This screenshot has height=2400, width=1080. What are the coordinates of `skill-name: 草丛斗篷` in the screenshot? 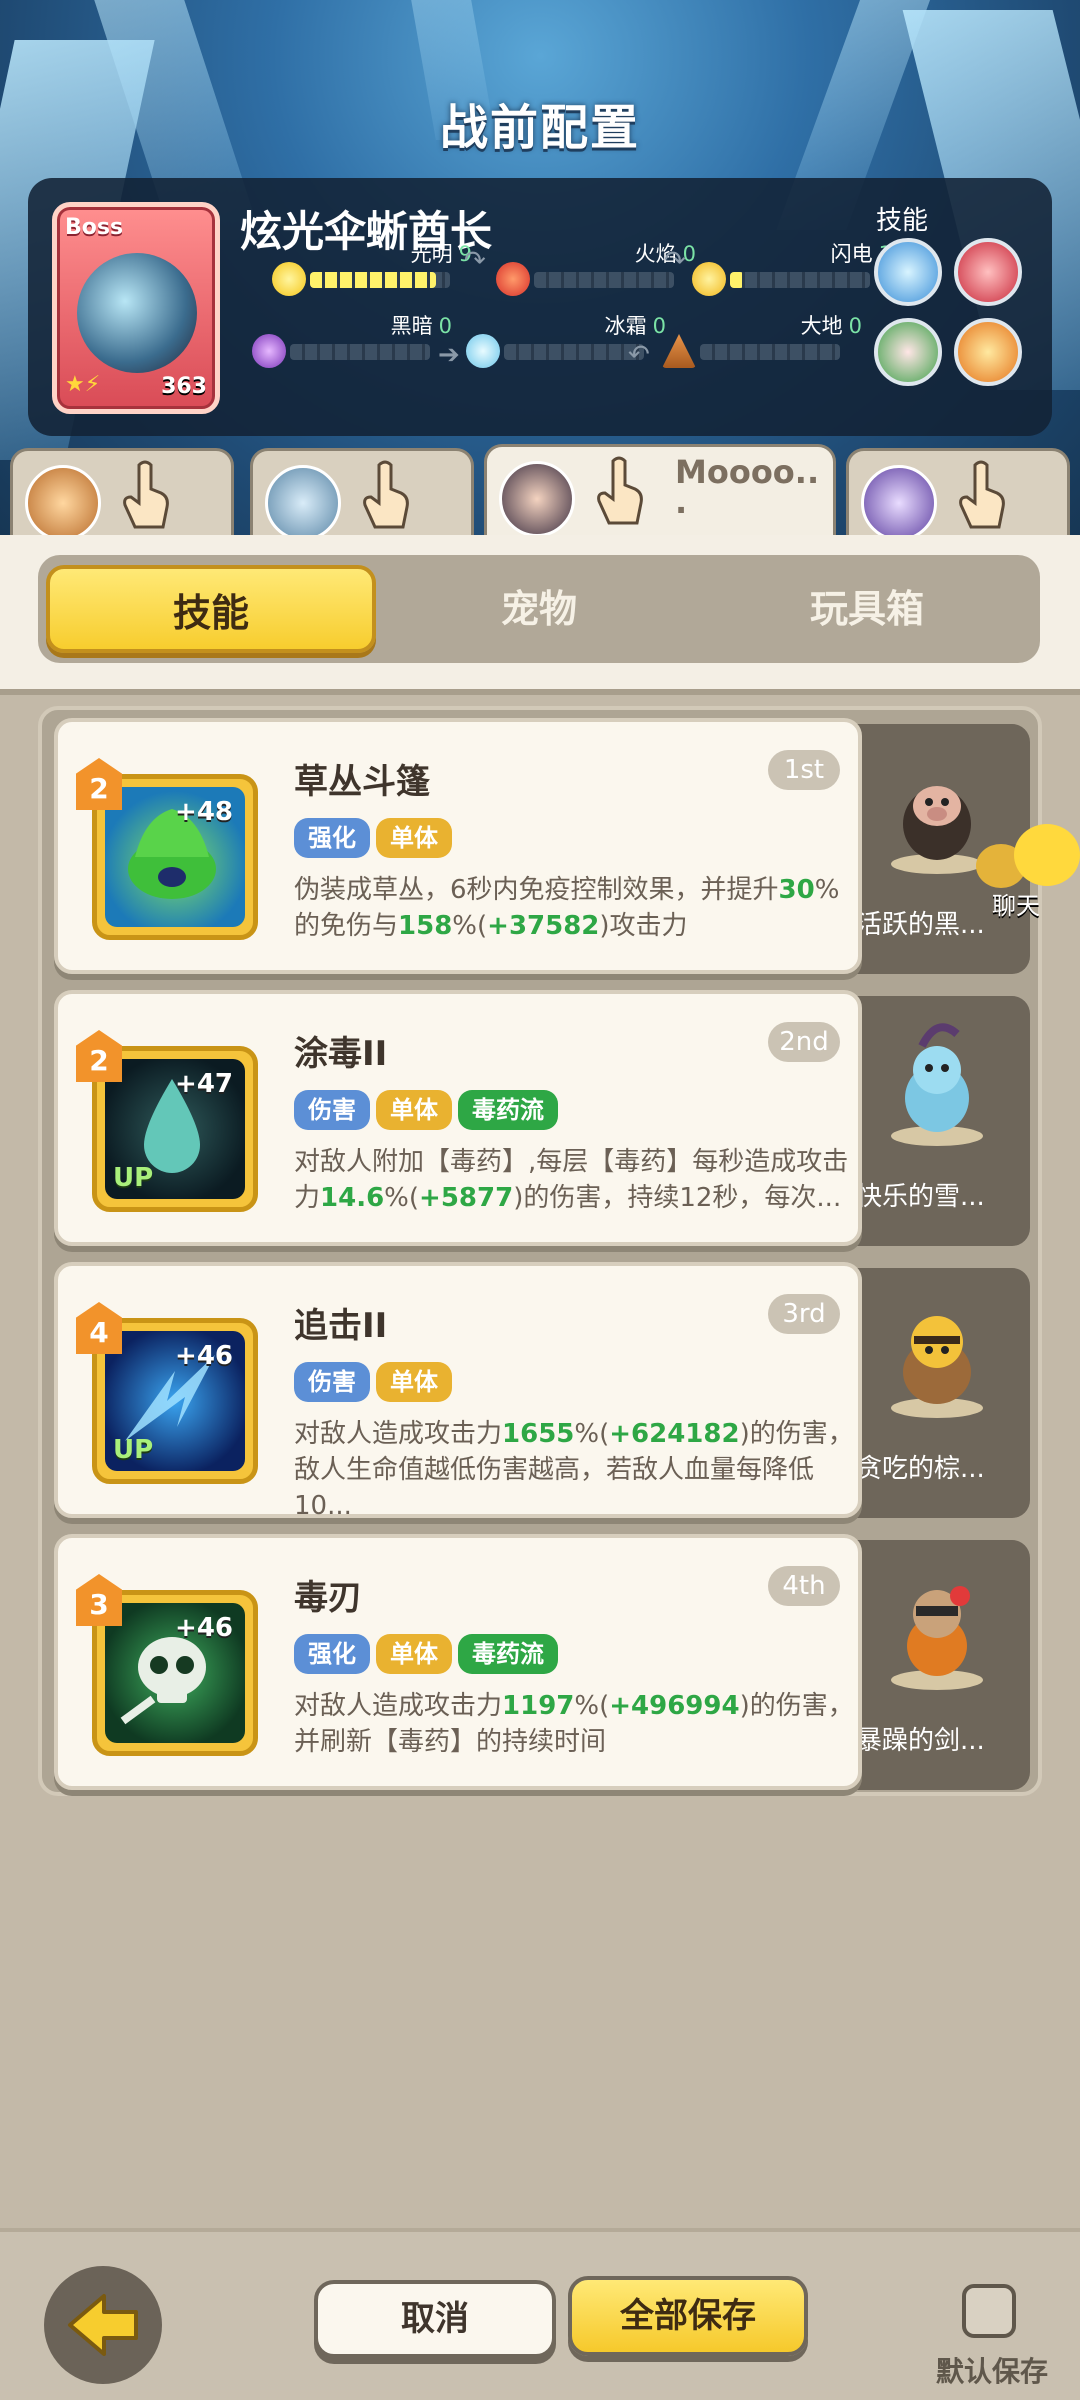 It's located at (362, 782).